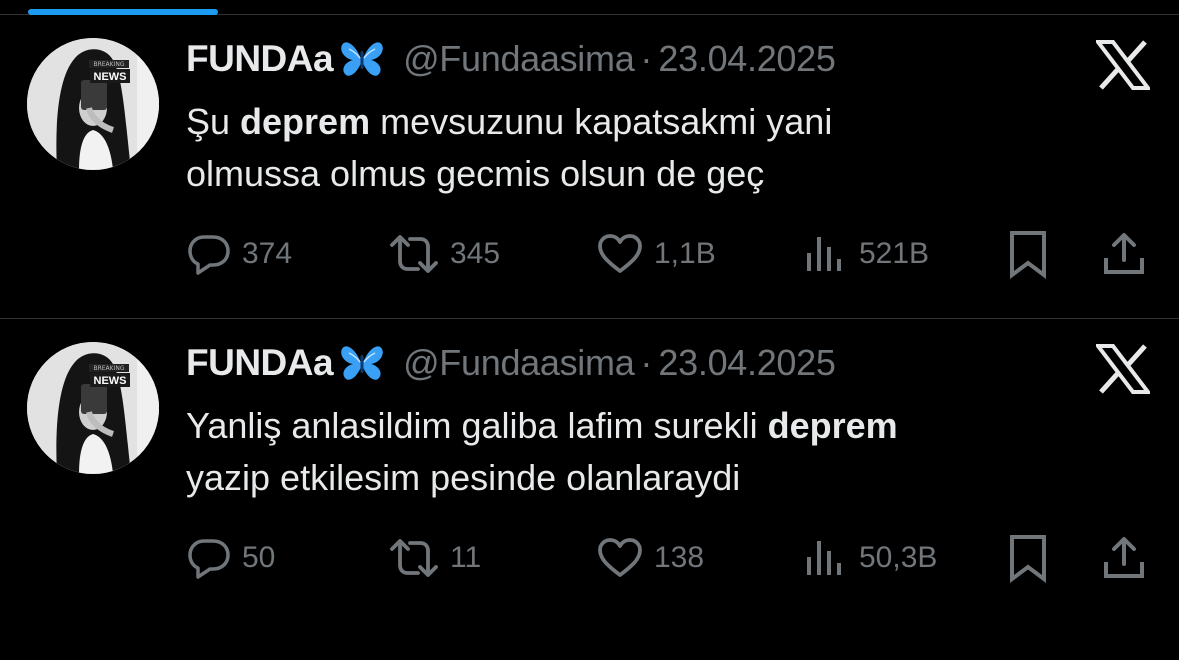 Image resolution: width=1179 pixels, height=660 pixels. What do you see at coordinates (239, 254) in the screenshot?
I see `reply-button: 374` at bounding box center [239, 254].